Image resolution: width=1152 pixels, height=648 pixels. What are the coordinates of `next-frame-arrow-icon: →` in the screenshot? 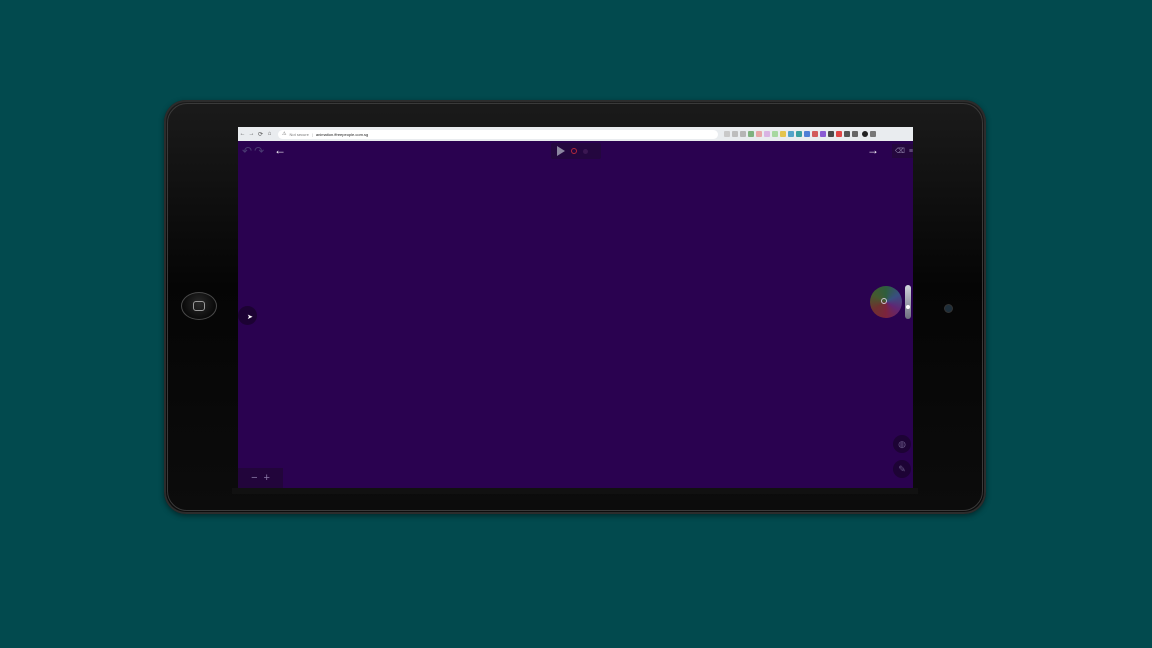 It's located at (873, 150).